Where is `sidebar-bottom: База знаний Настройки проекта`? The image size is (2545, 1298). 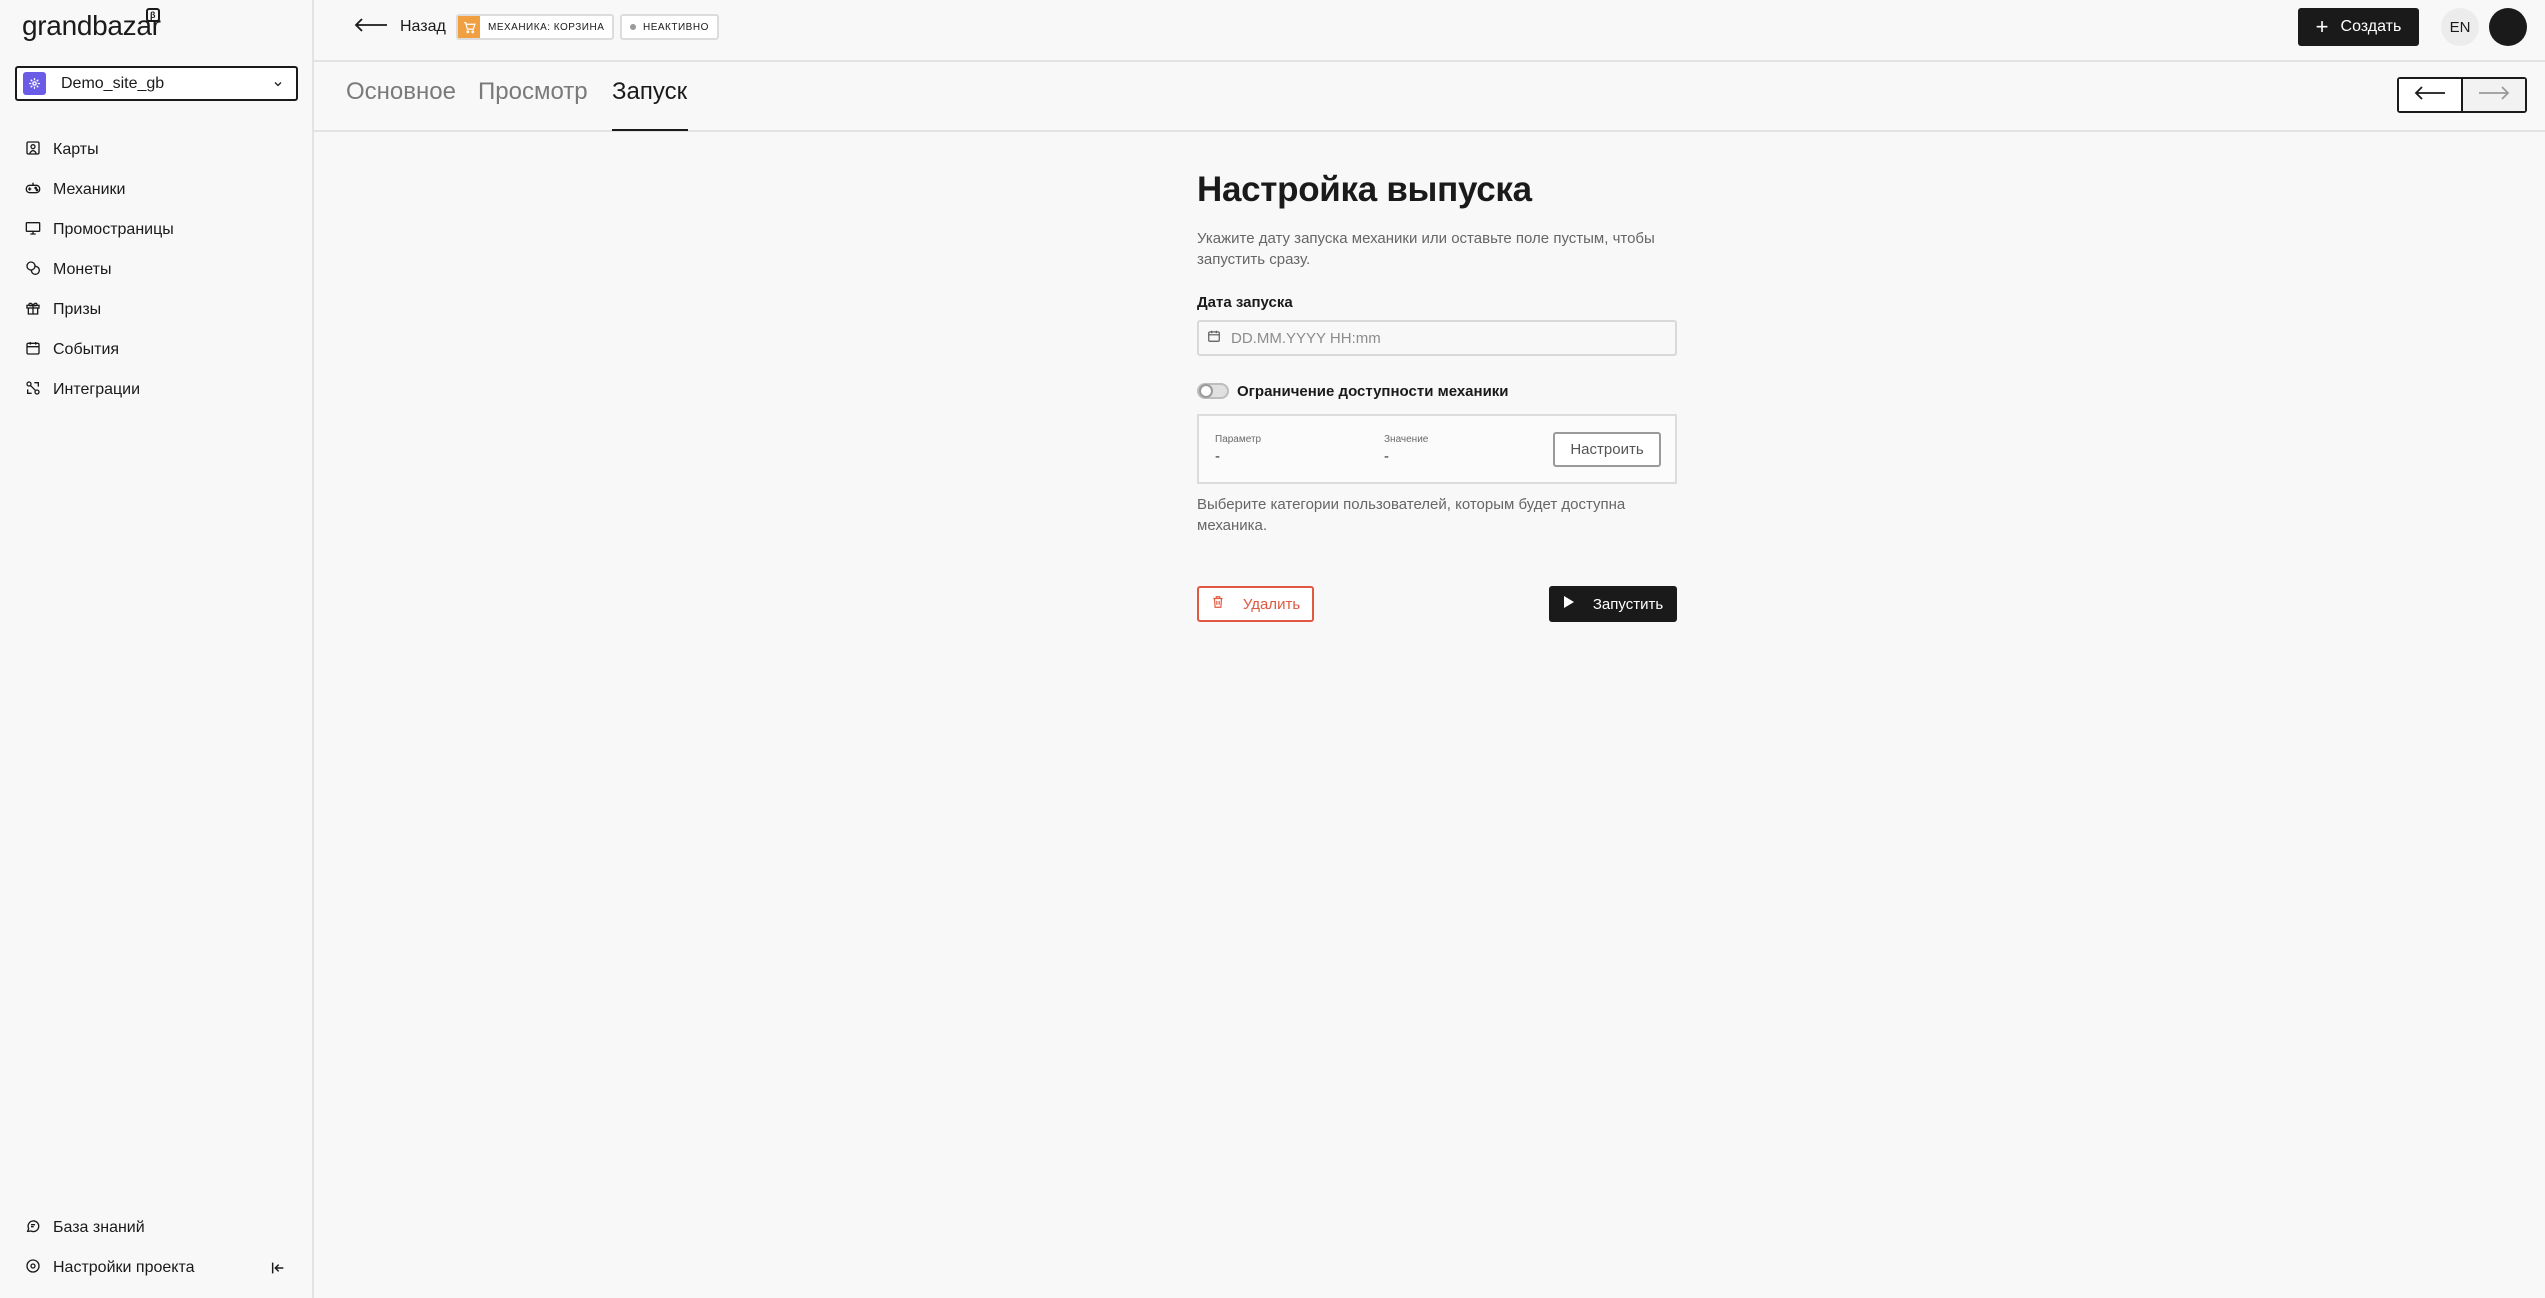 sidebar-bottom: База знаний Настройки проекта is located at coordinates (156, 1248).